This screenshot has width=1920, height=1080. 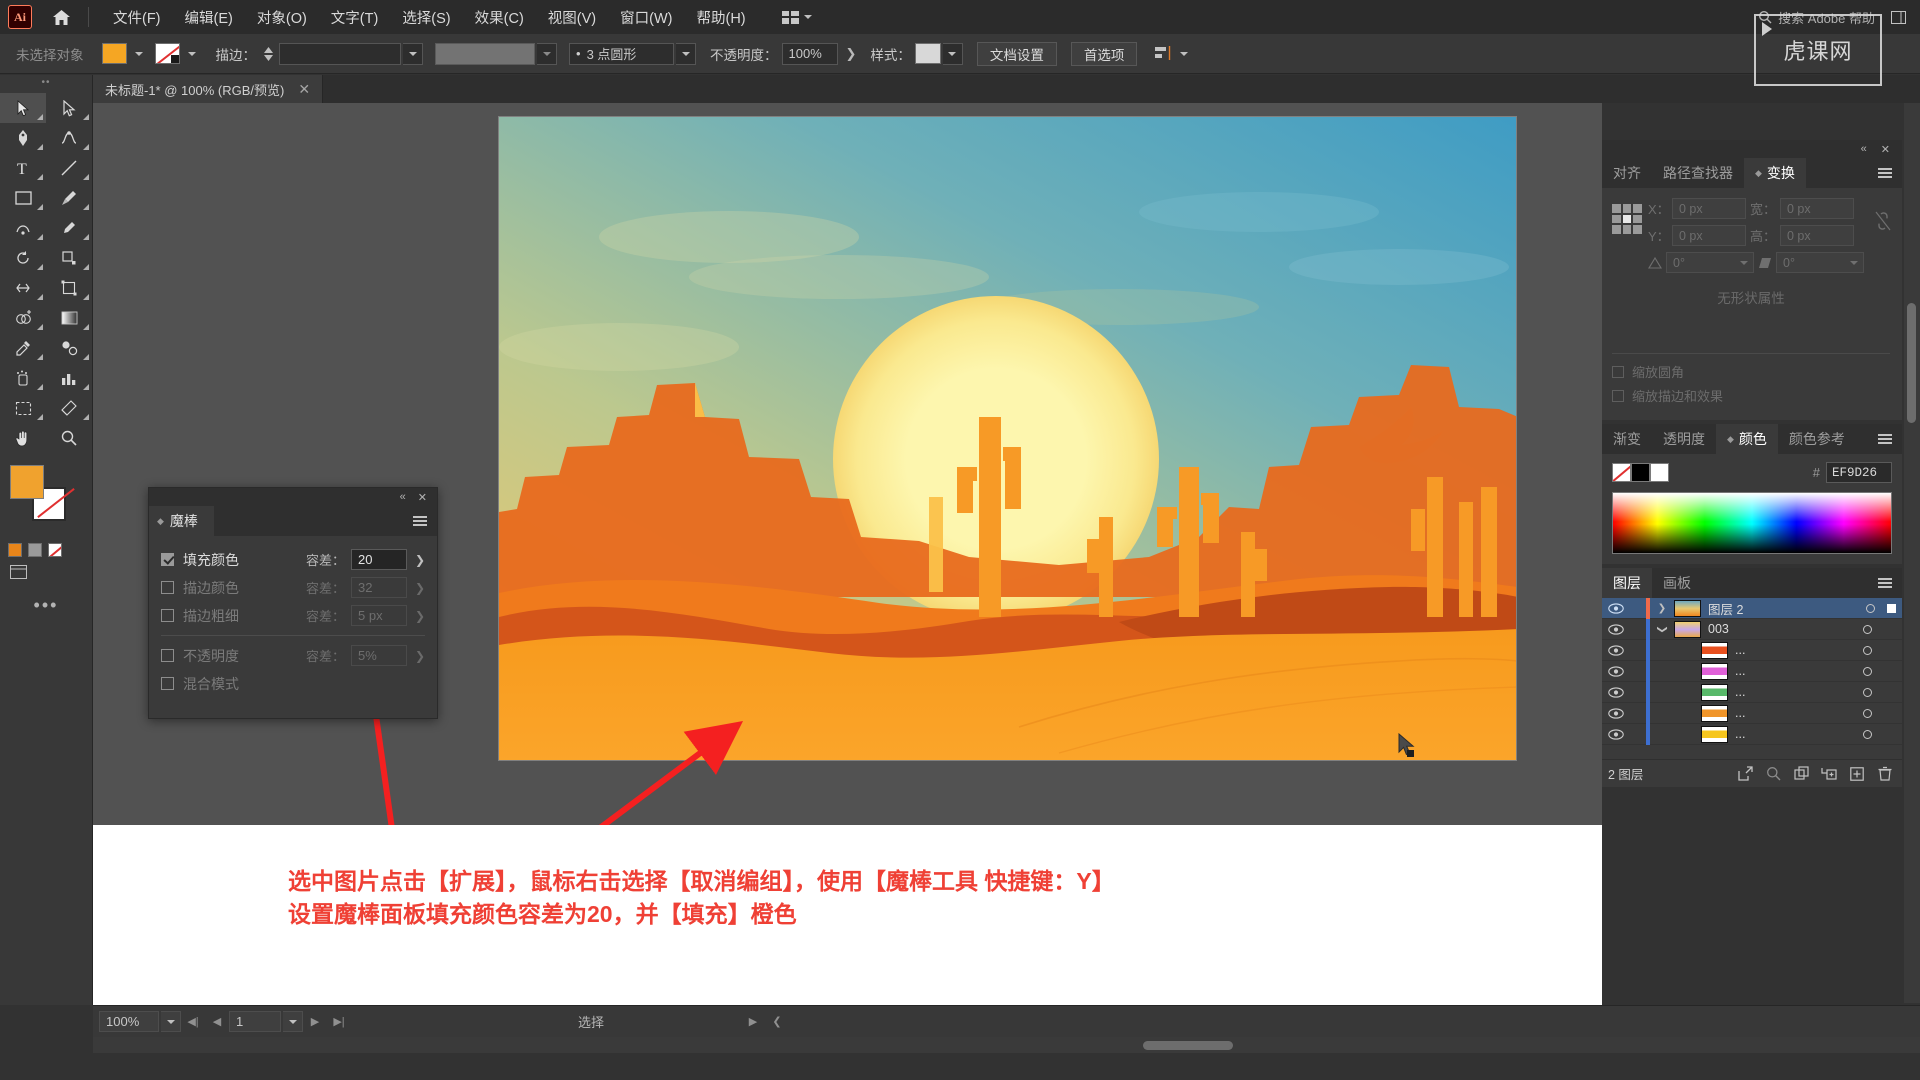 What do you see at coordinates (952, 53) in the screenshot?
I see `style-dropdown-icon` at bounding box center [952, 53].